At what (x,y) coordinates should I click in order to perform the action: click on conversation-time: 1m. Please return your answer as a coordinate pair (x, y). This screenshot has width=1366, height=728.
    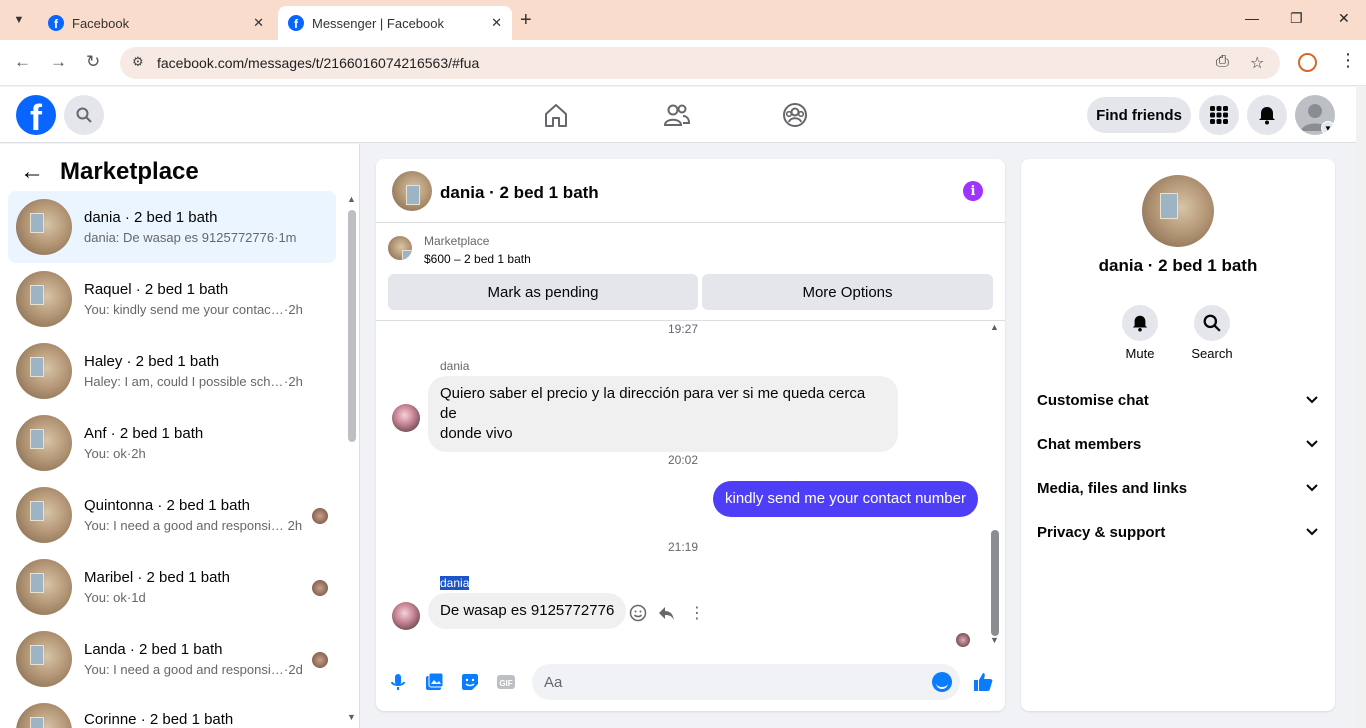
    Looking at the image, I should click on (287, 237).